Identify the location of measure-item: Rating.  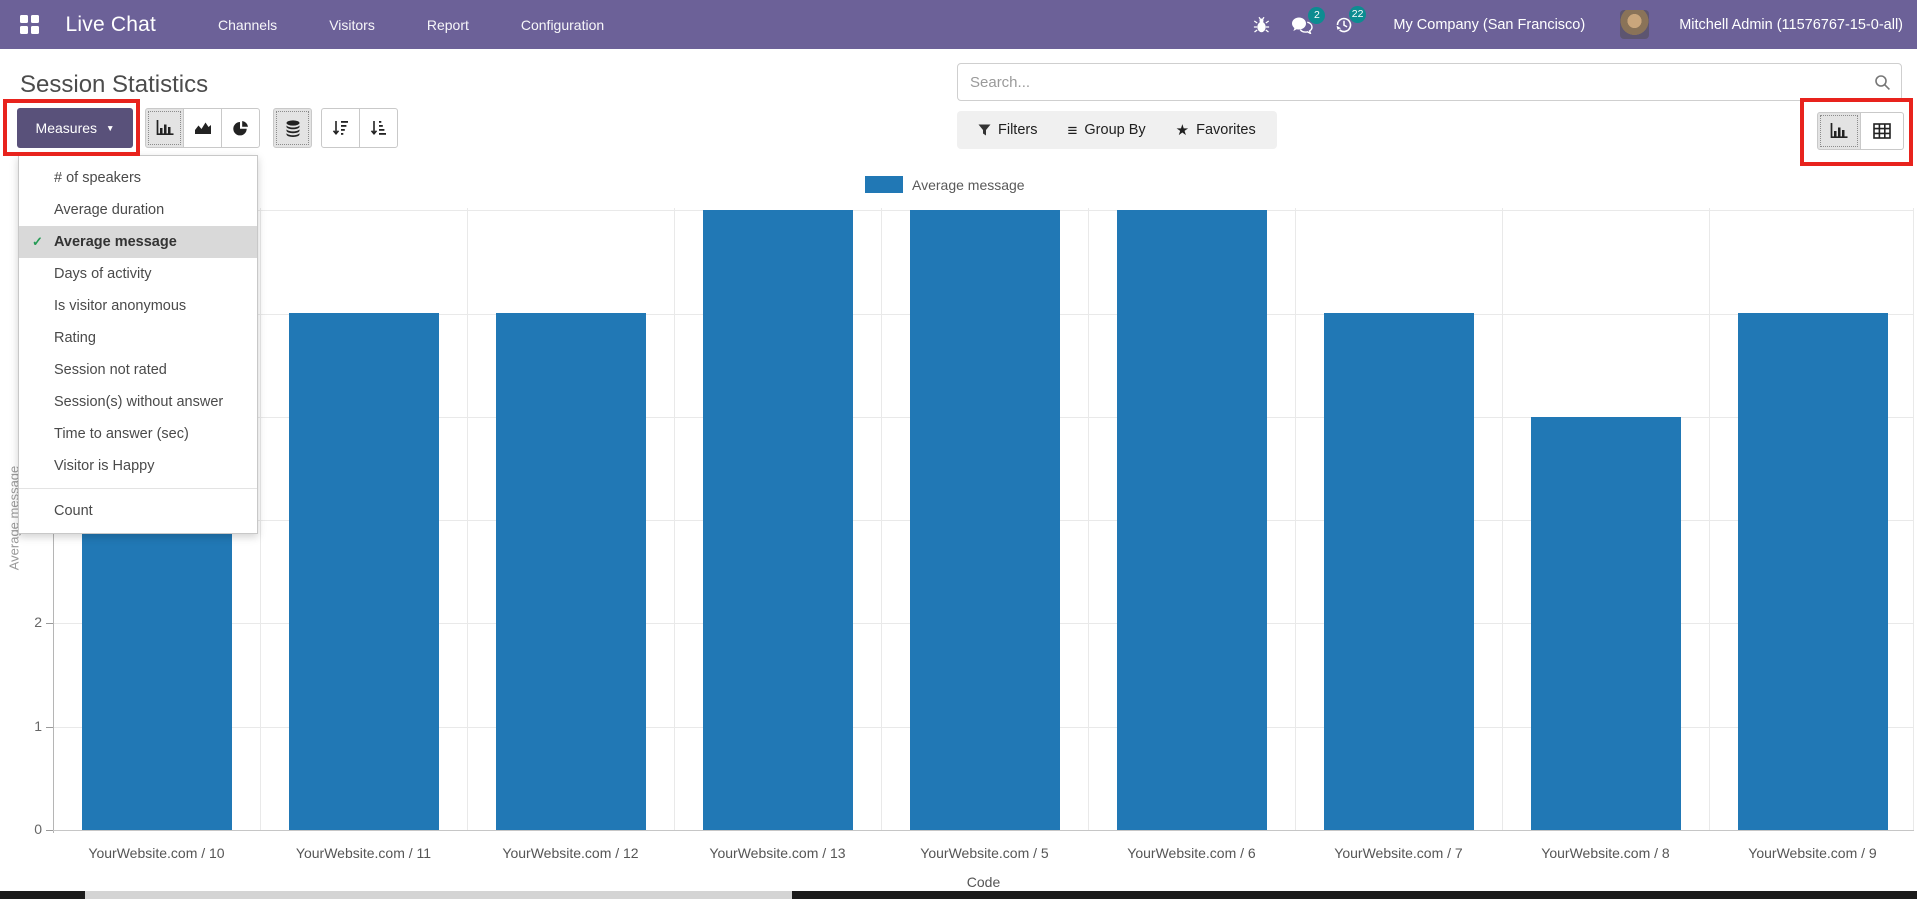
(138, 338).